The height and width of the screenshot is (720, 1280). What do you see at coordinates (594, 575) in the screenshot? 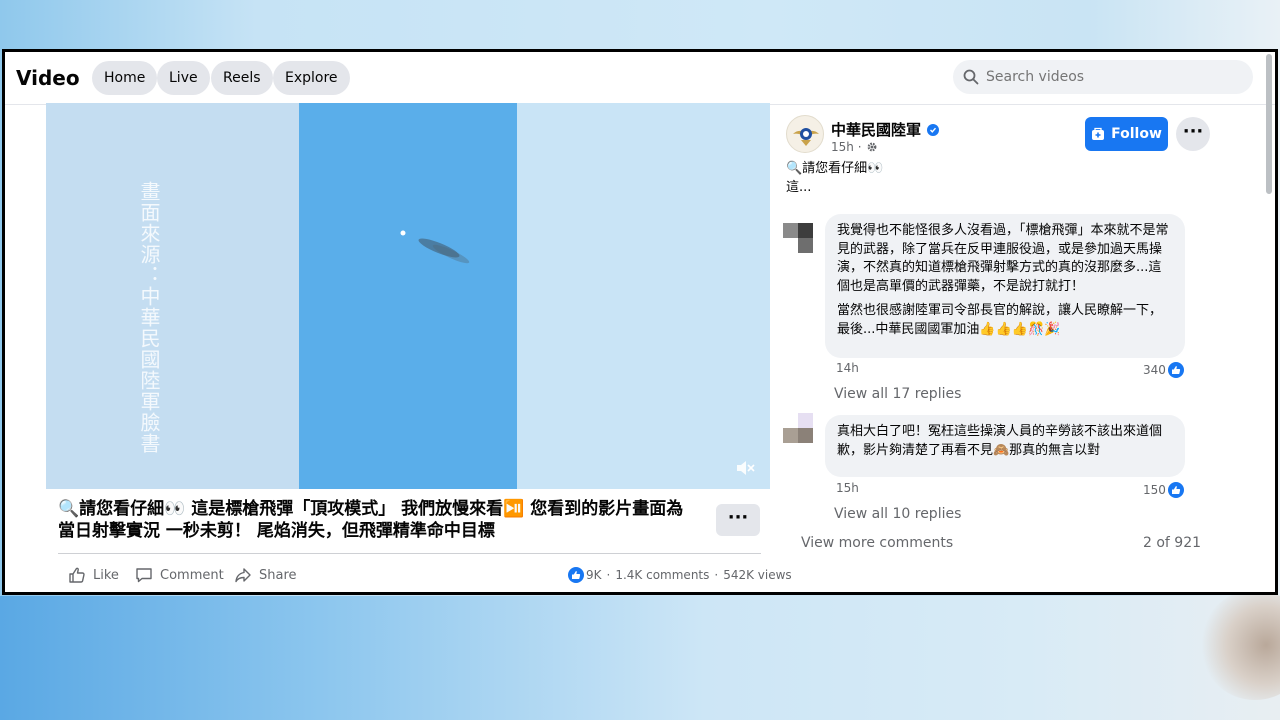
I see `reaction-count: 9K` at bounding box center [594, 575].